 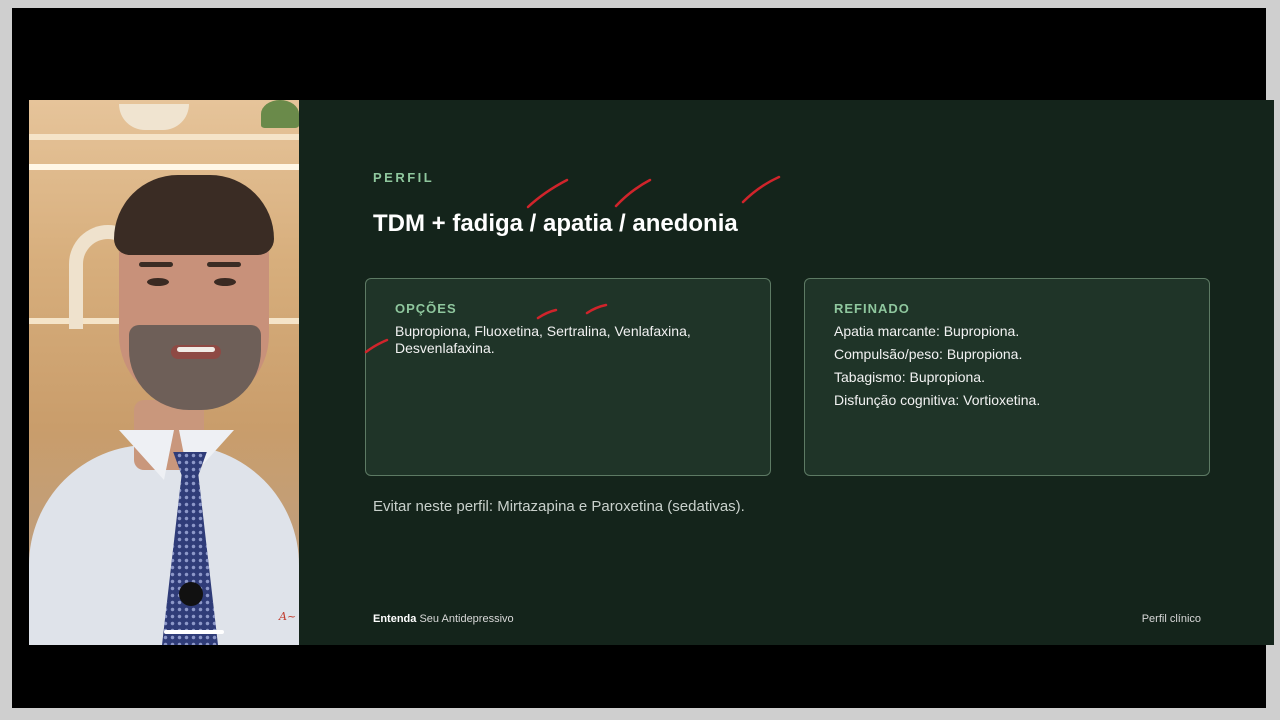 I want to click on presenter-mouth, so click(x=196, y=352).